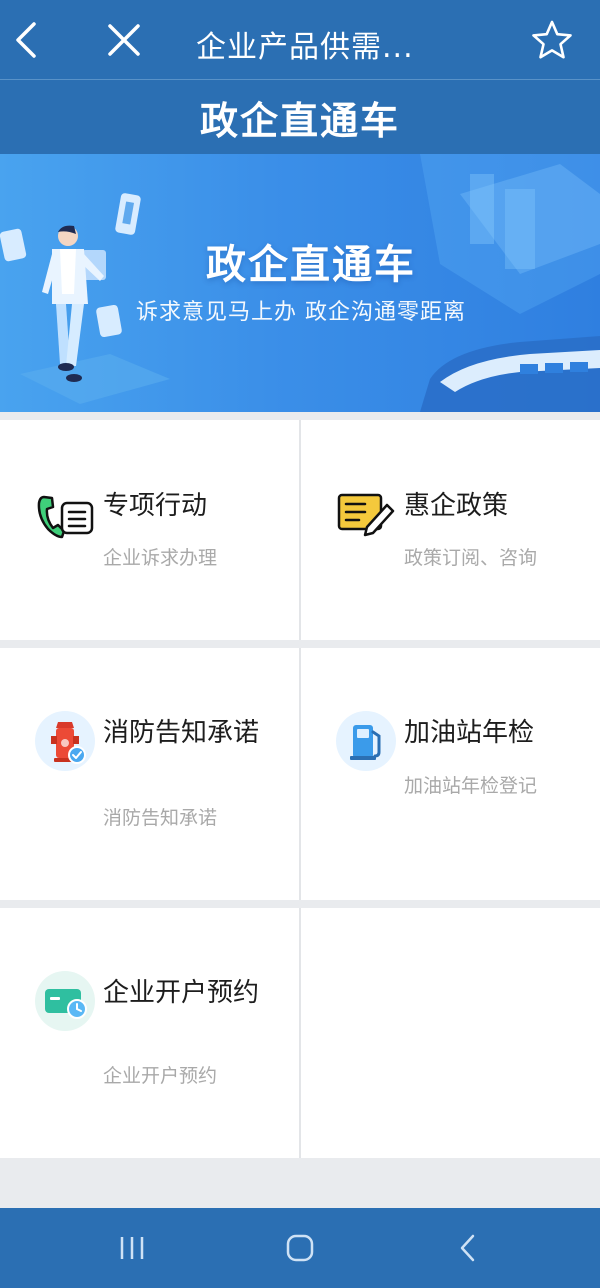  What do you see at coordinates (160, 558) in the screenshot?
I see `service-desc: 企业诉求办理` at bounding box center [160, 558].